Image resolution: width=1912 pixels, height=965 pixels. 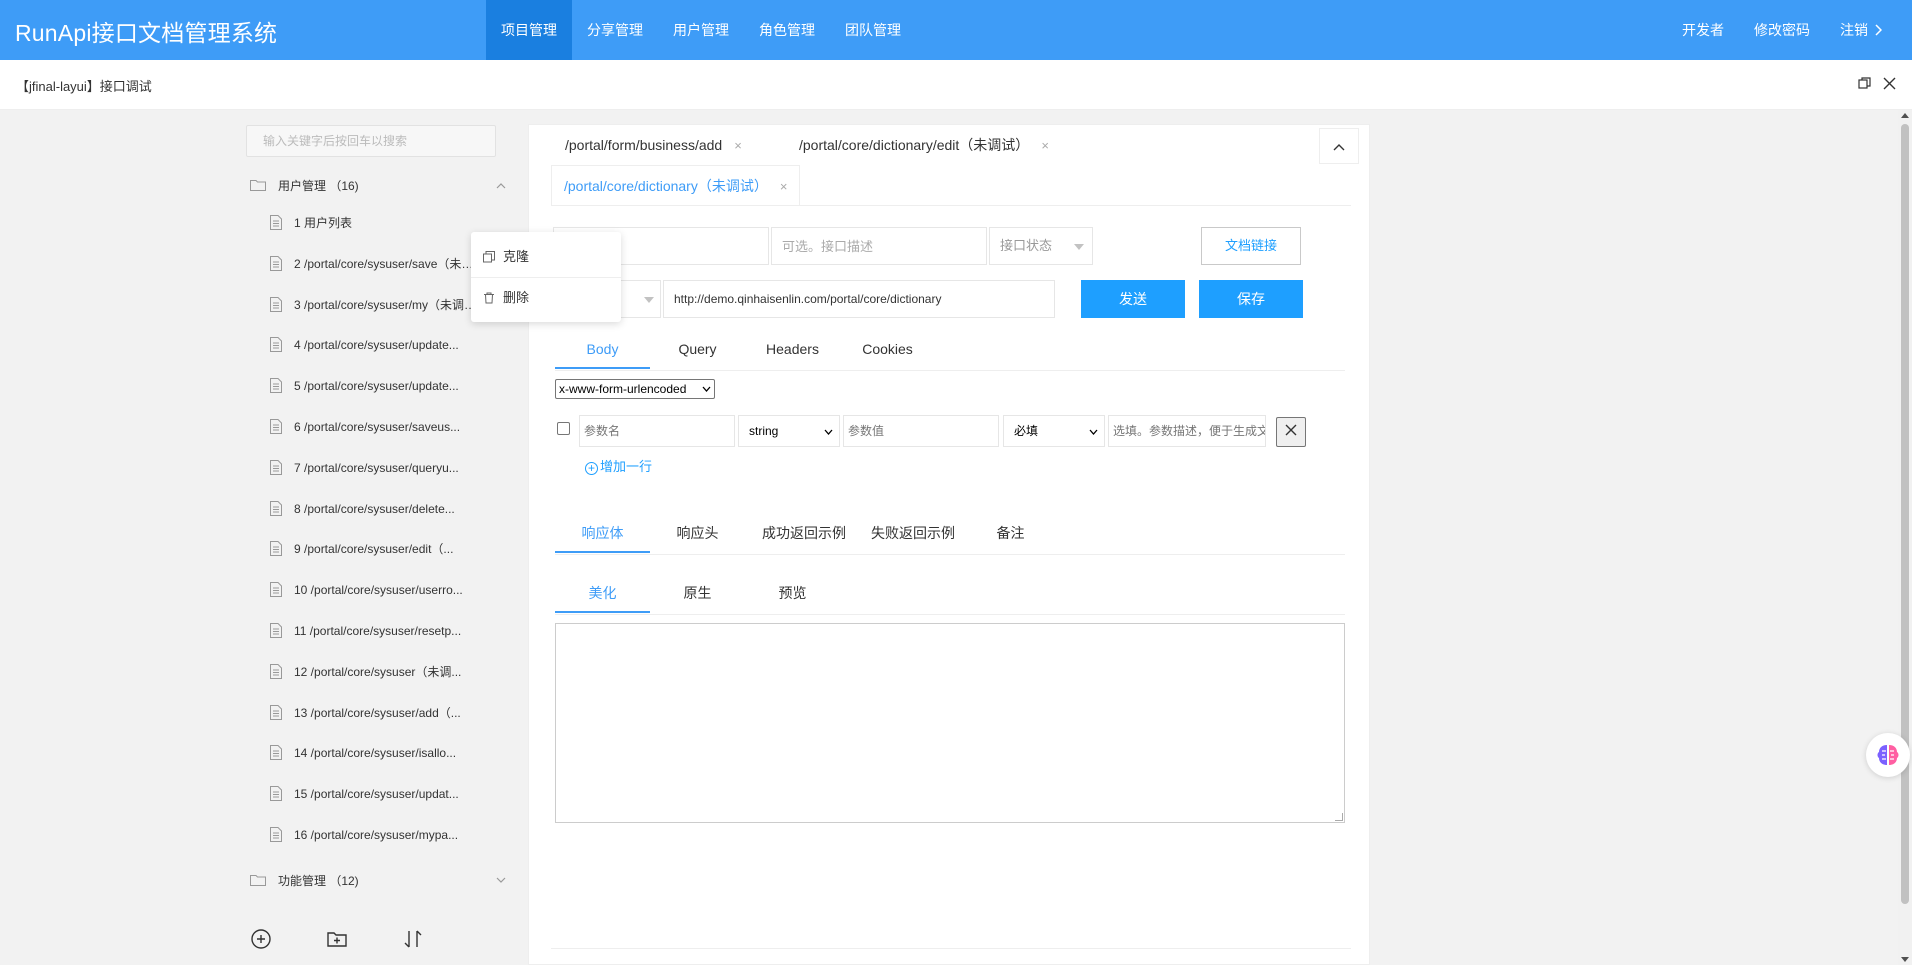 I want to click on scroll-up-icon, so click(x=1905, y=115).